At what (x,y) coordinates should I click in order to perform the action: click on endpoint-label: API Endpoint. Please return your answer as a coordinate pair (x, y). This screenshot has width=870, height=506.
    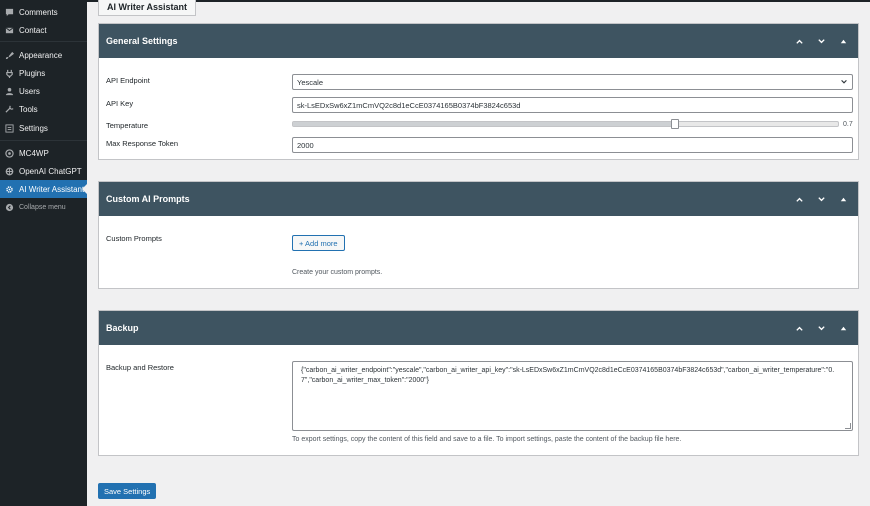
    Looking at the image, I should click on (128, 80).